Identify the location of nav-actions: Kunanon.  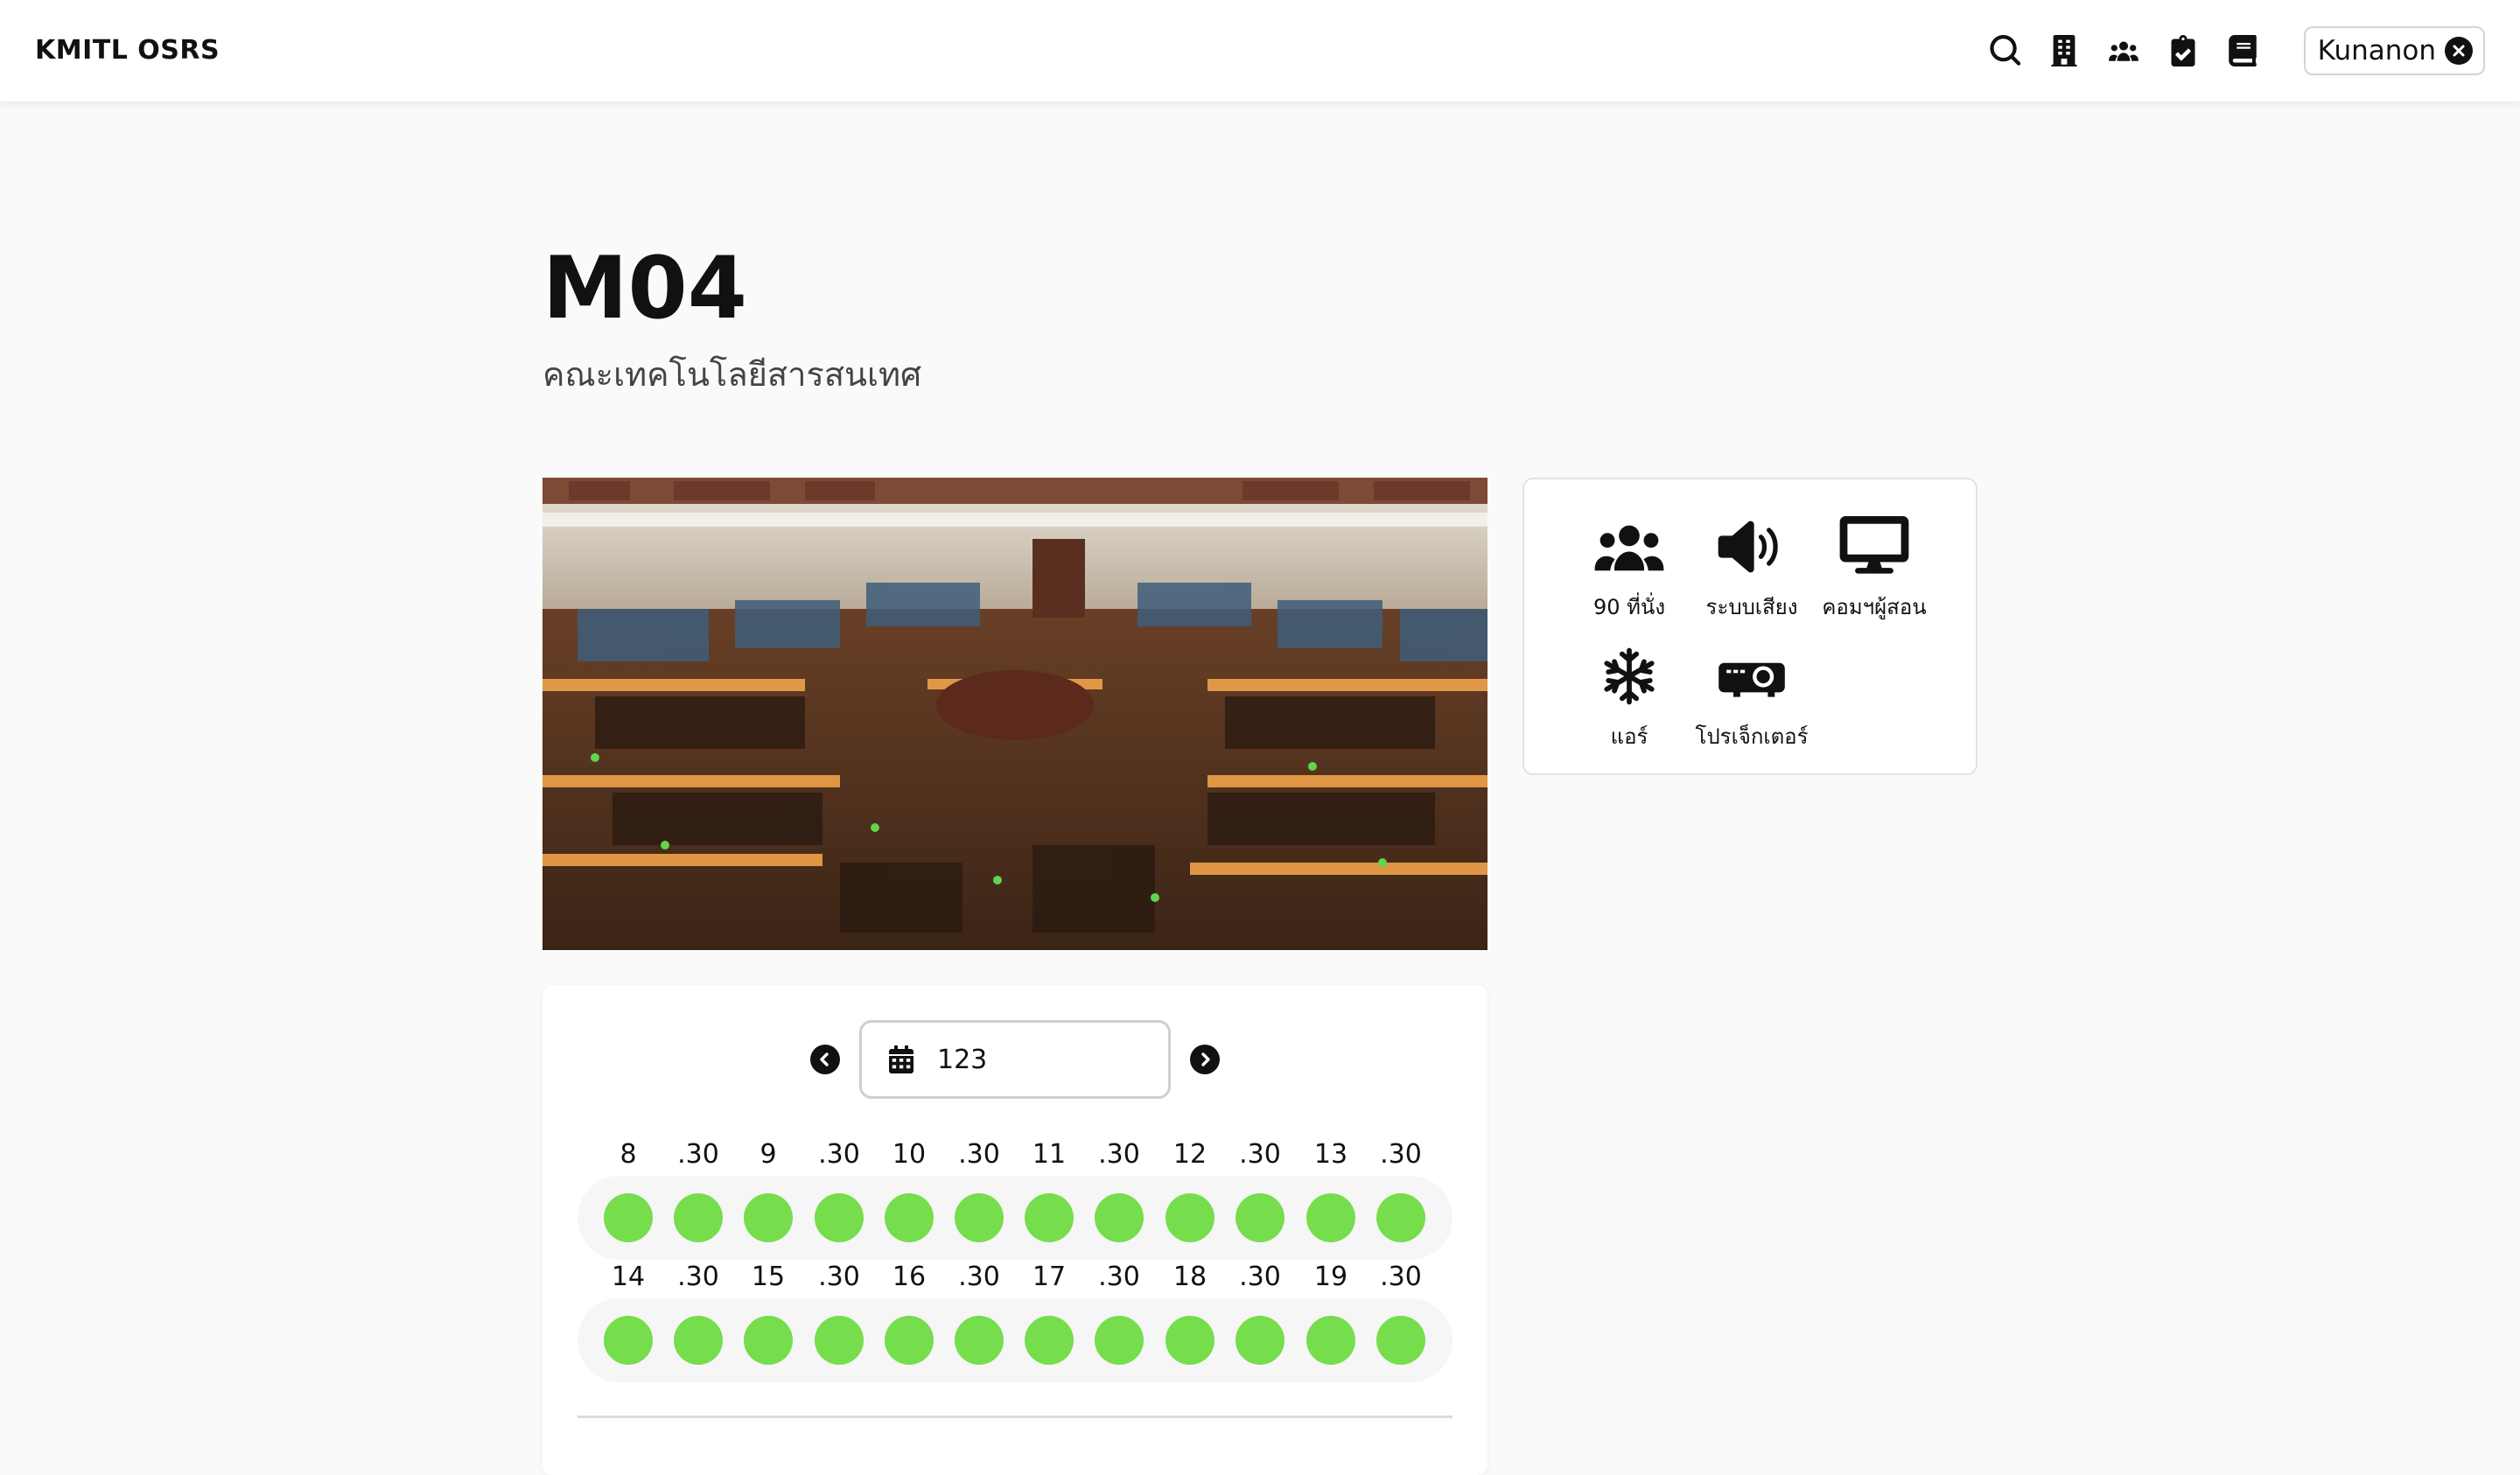
(2236, 50).